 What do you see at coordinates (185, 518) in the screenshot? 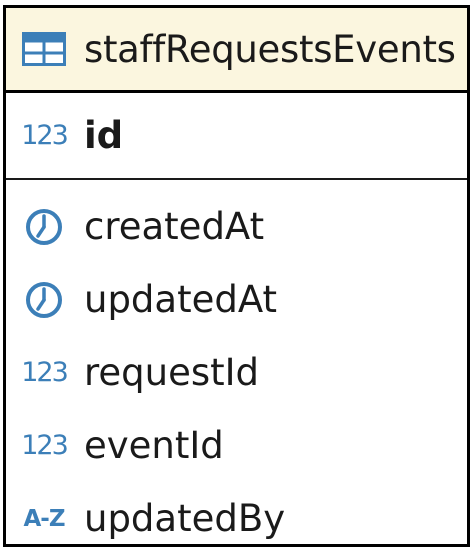
I see `field-name: updatedBy` at bounding box center [185, 518].